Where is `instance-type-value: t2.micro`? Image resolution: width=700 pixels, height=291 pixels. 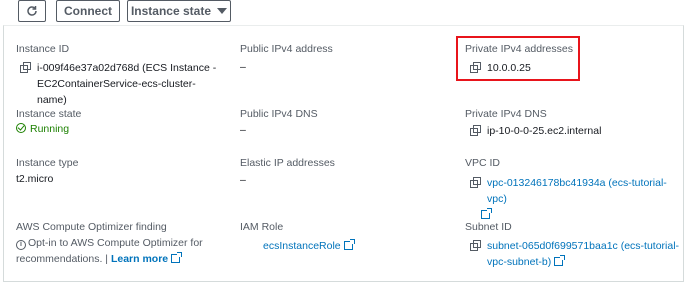
instance-type-value: t2.micro is located at coordinates (35, 179).